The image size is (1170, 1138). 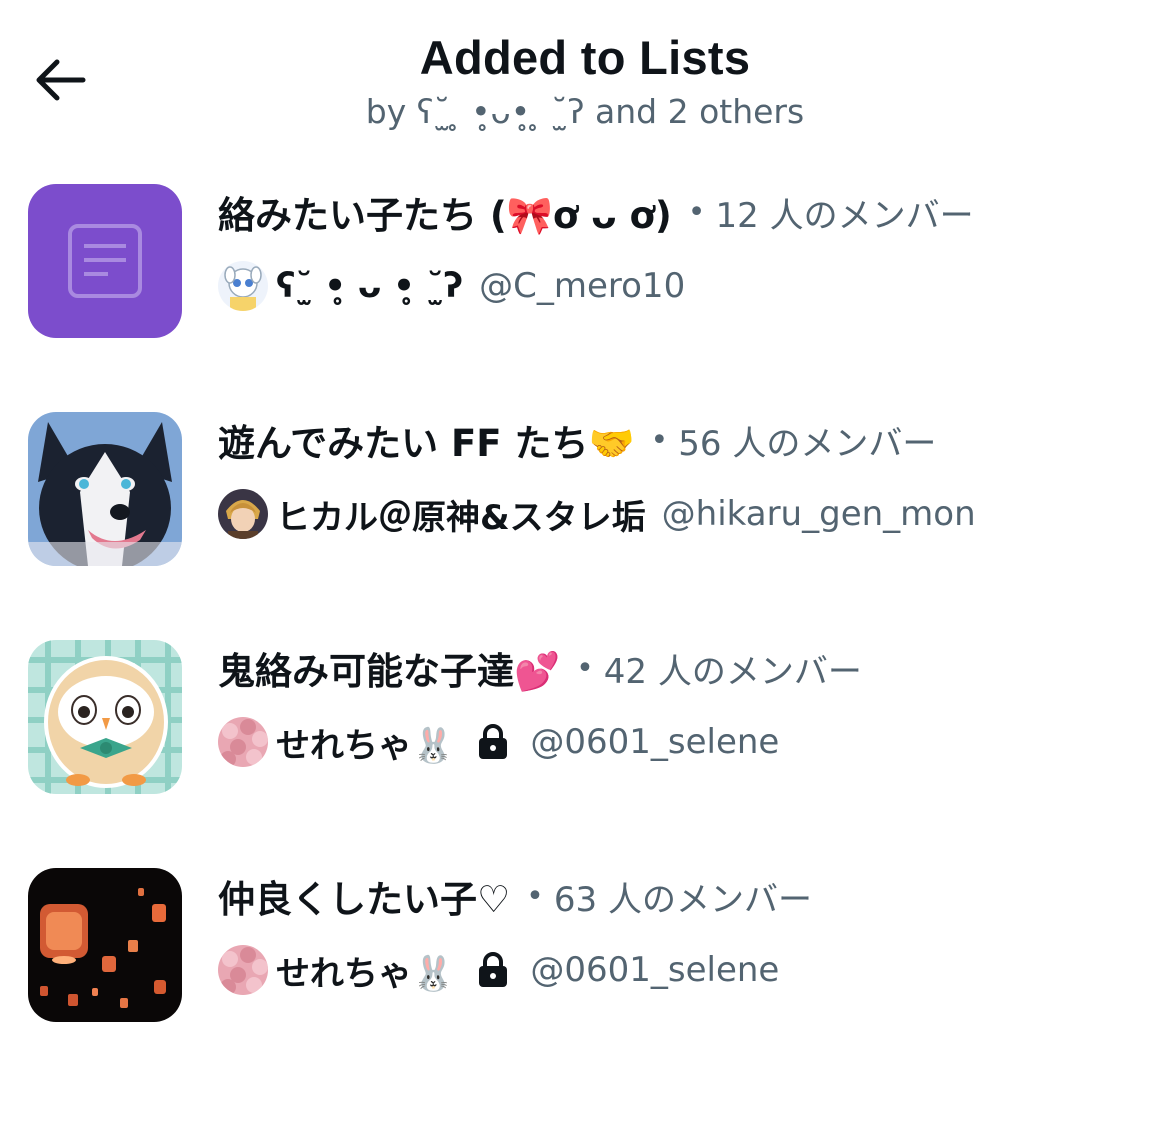 I want to click on husky-image, so click(x=105, y=489).